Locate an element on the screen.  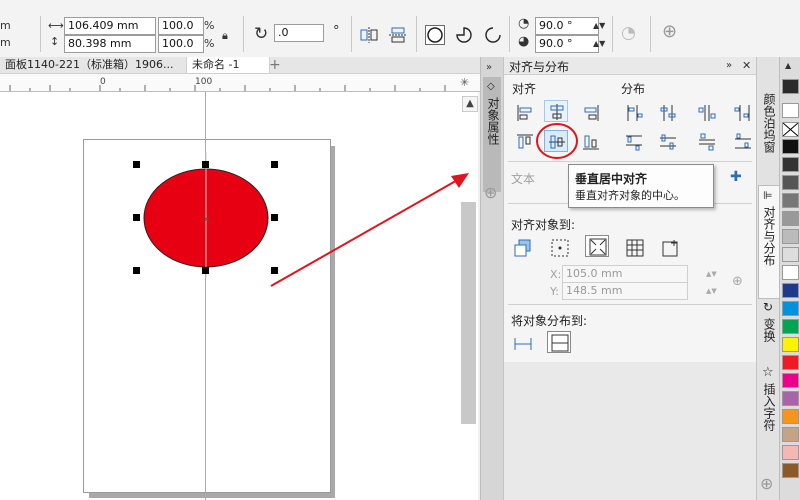
align-to-page-edge-button is located at coordinates (597, 246).